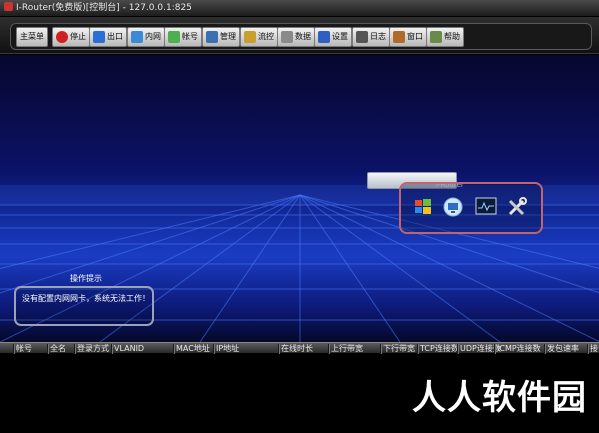  I want to click on column-header: 上行带宽, so click(345, 349).